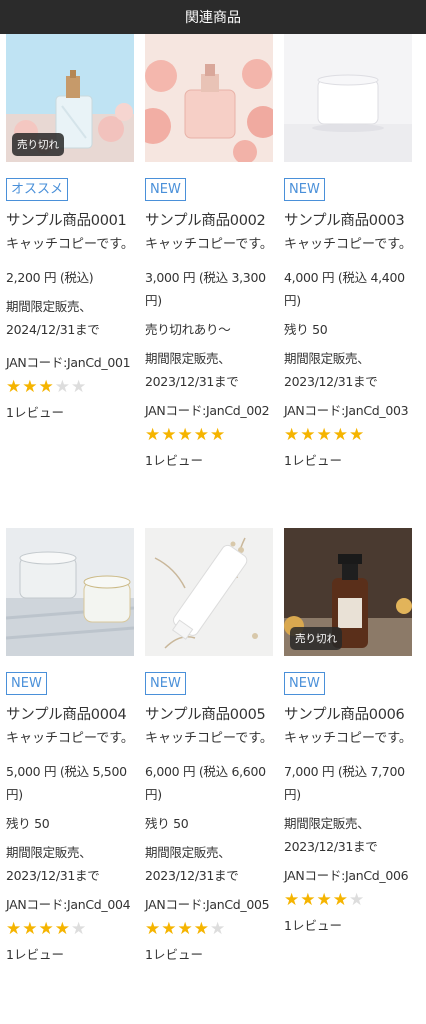 The image size is (426, 1024). Describe the element at coordinates (70, 592) in the screenshot. I see `product-image-glass-jars` at that location.